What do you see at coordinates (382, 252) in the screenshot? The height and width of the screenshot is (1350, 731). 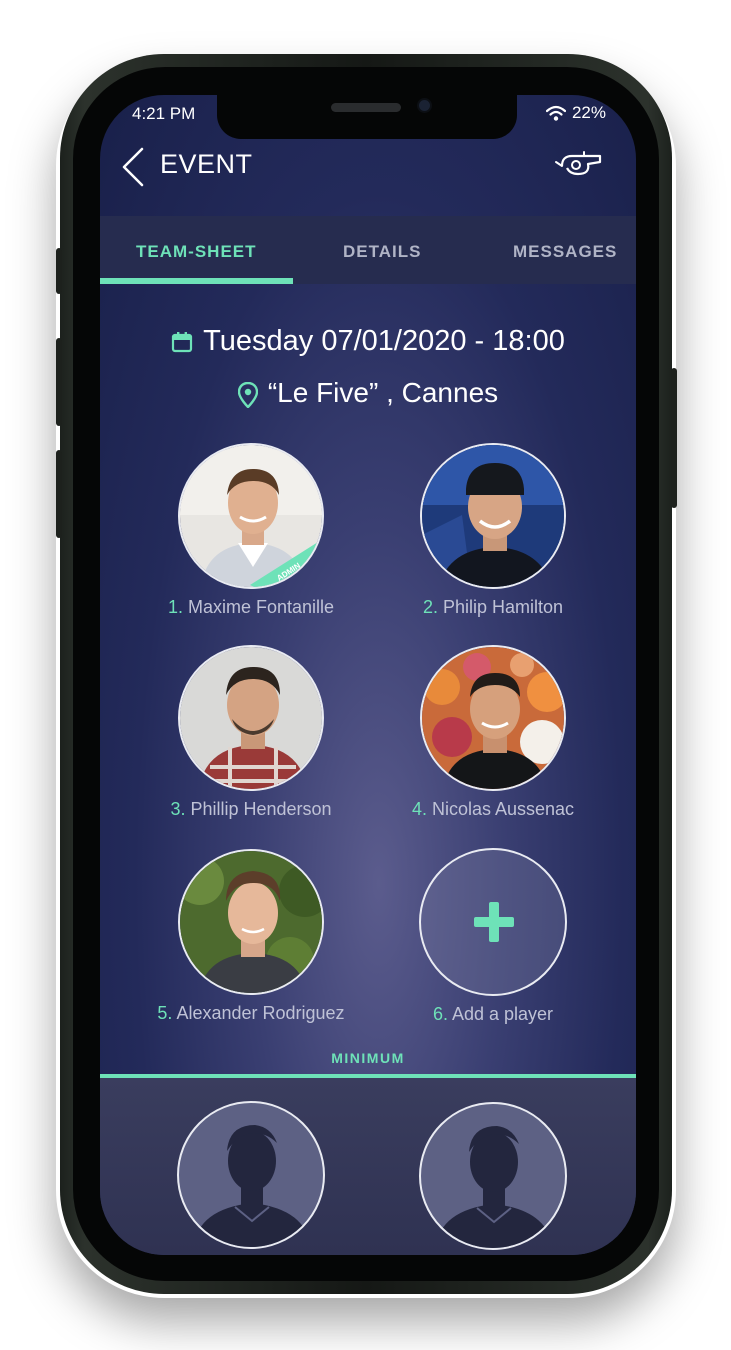 I see `tab-details: DETAILS` at bounding box center [382, 252].